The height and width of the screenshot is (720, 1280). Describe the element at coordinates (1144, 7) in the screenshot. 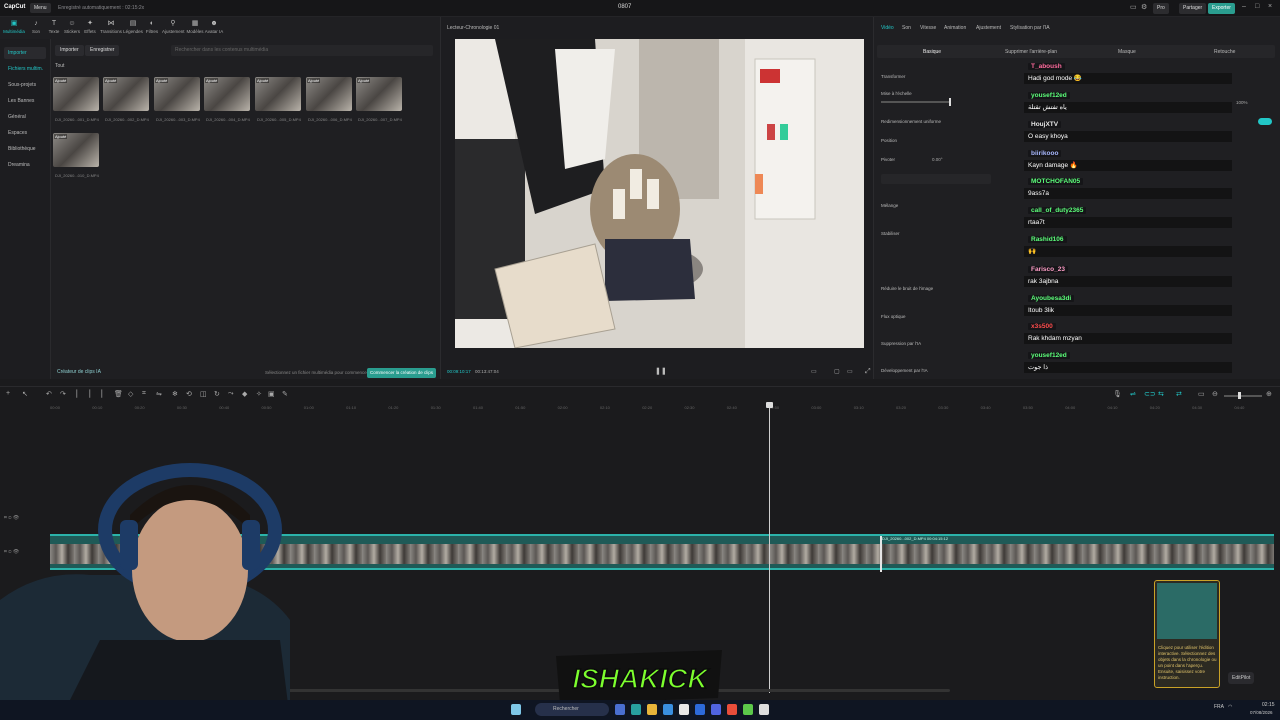

I see `settings-icon: ⚙` at that location.